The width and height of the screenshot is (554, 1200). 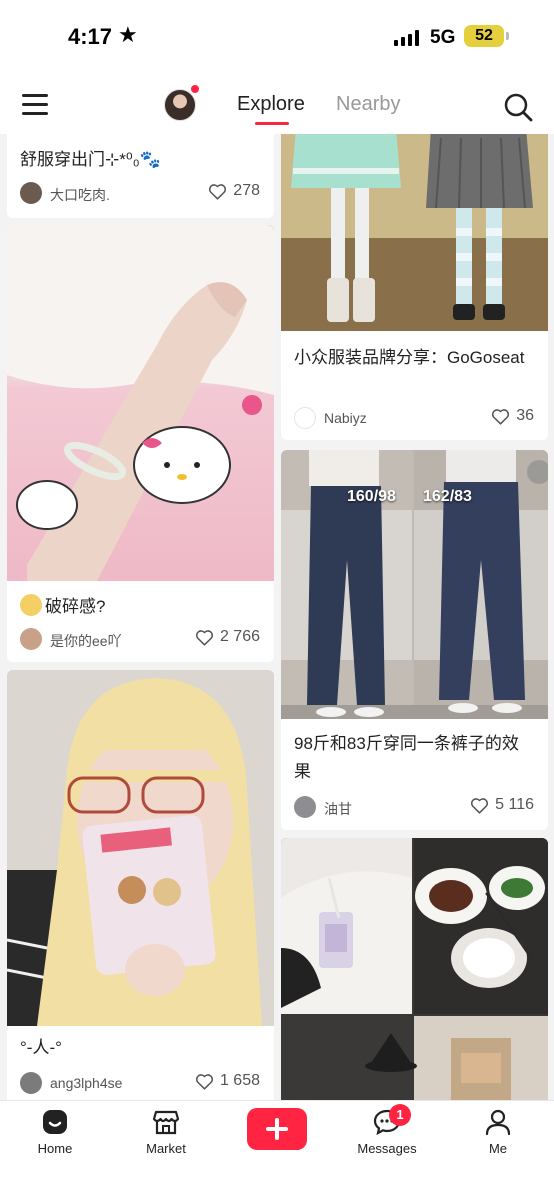 I want to click on author-name: ang3lph4se, so click(x=86, y=1083).